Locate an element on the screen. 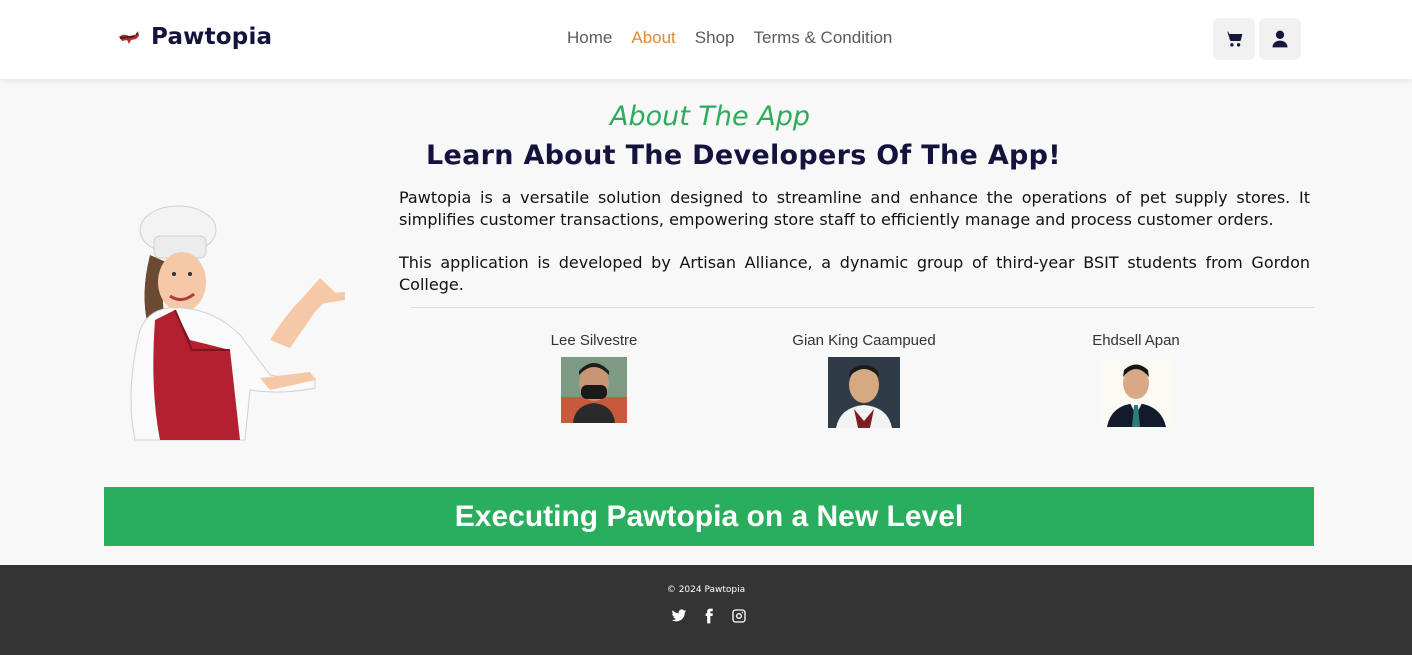 Image resolution: width=1412 pixels, height=655 pixels. dog-logo-icon is located at coordinates (129, 37).